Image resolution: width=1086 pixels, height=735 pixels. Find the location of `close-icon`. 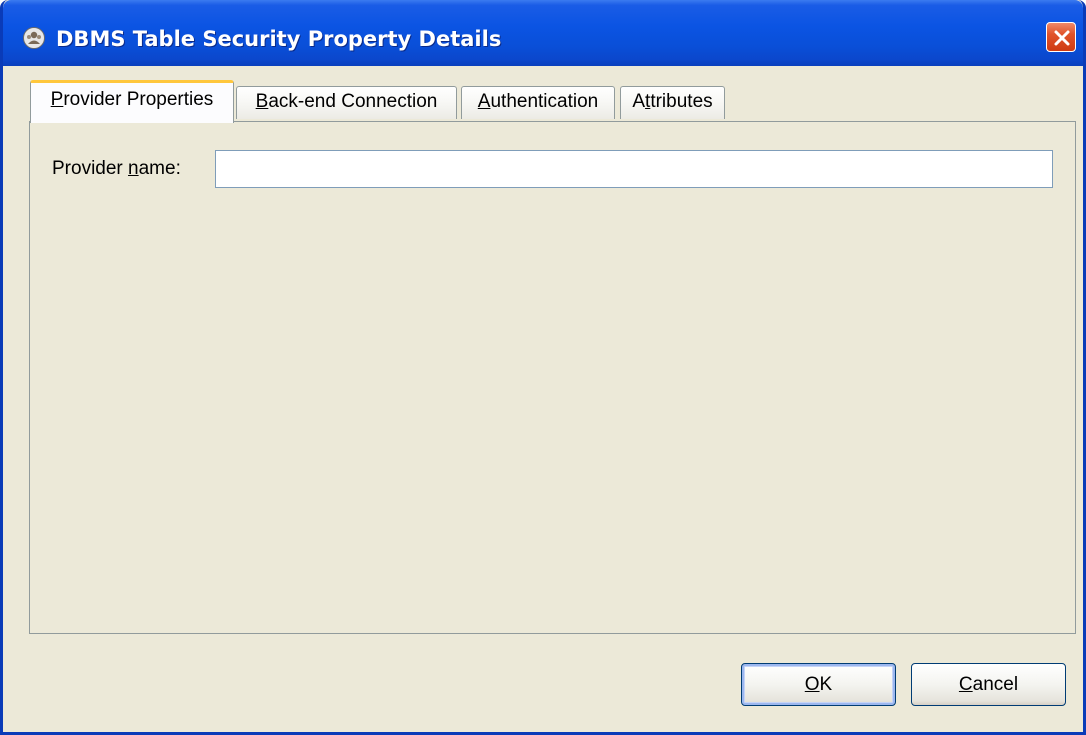

close-icon is located at coordinates (1062, 38).